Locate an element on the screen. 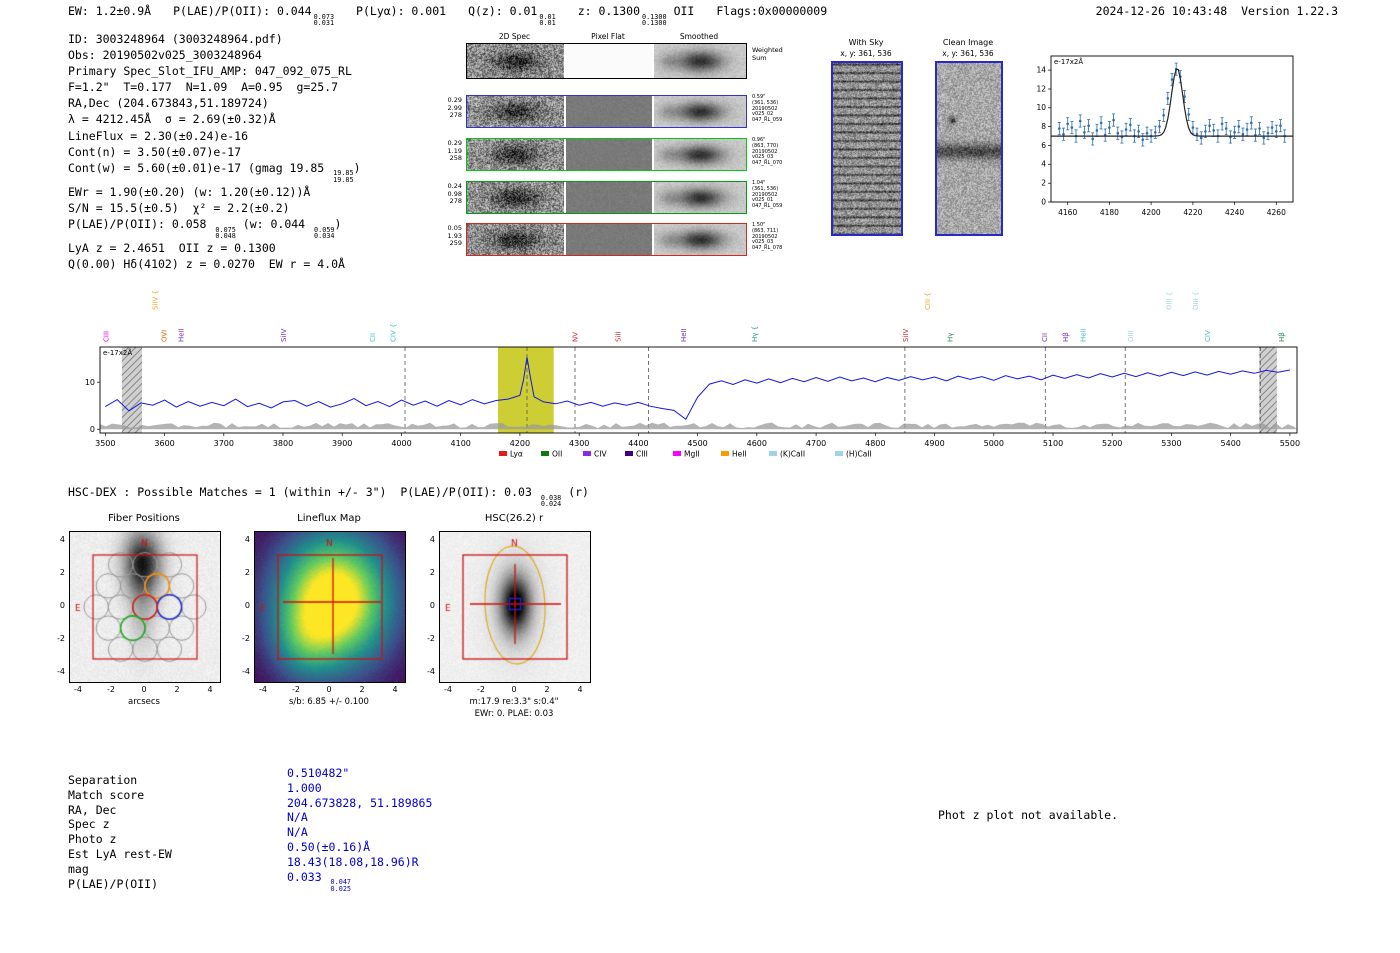  match-value: 1.000 is located at coordinates (304, 787).